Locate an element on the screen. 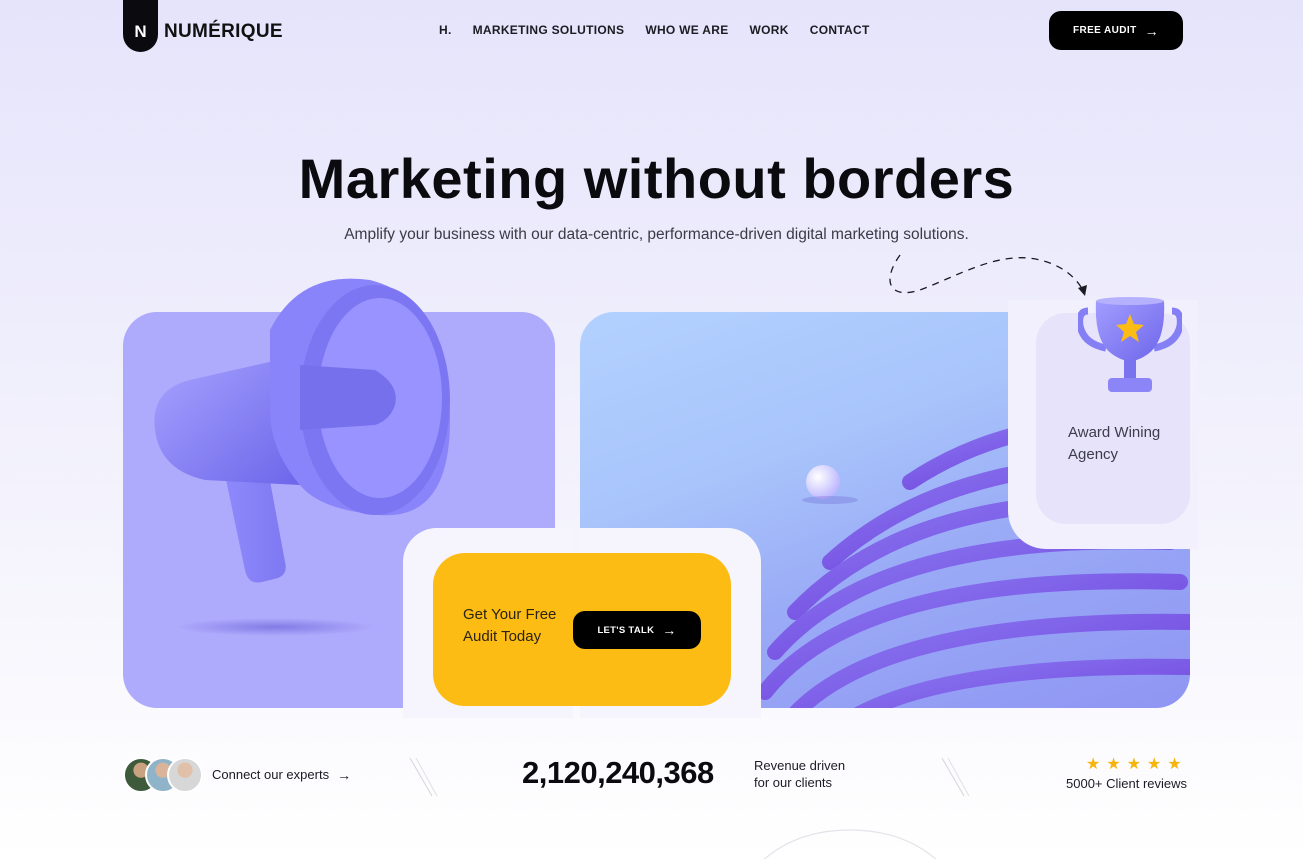  reviews-label: 5000+ Client reviews is located at coordinates (1127, 783).